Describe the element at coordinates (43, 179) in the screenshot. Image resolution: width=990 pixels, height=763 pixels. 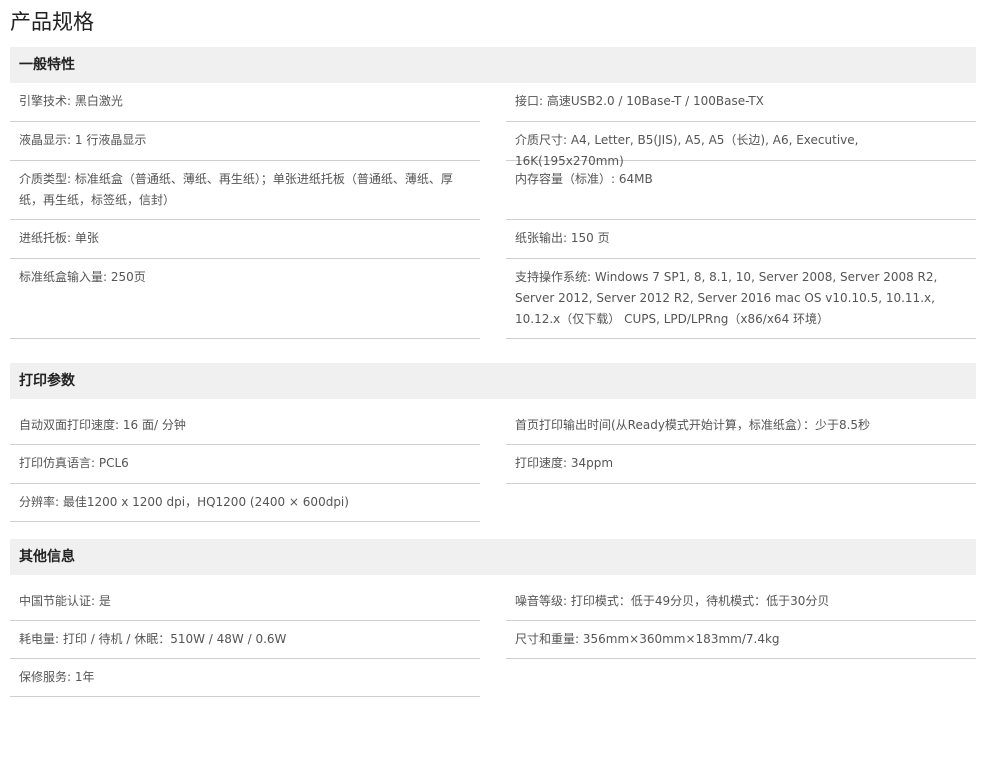
I see `spec-label: 介质类型` at that location.